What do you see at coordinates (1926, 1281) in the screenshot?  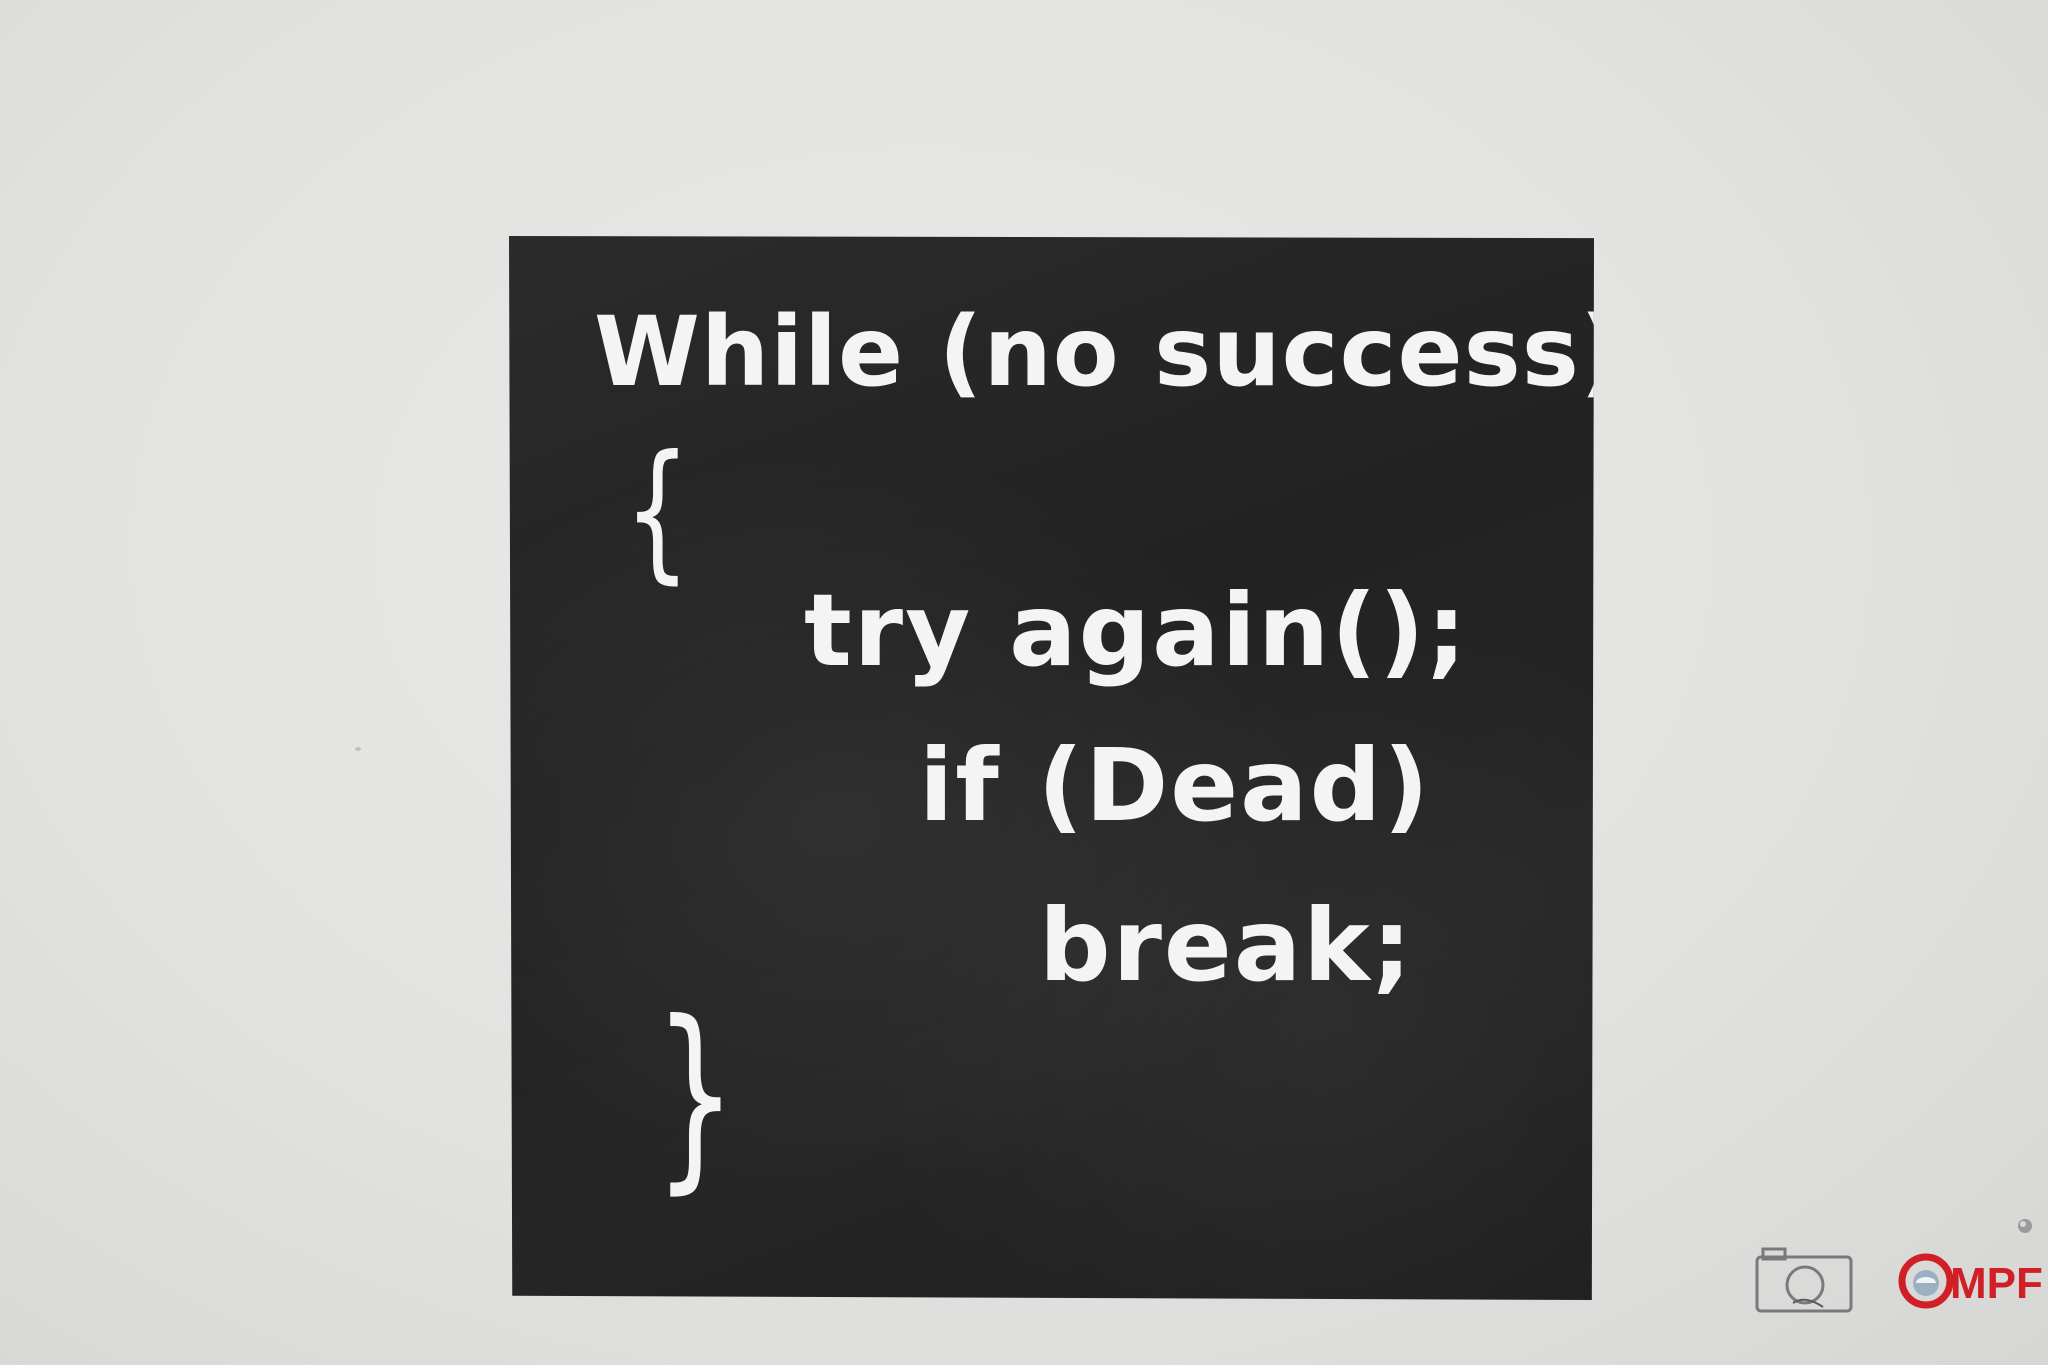 I see `globe-icon` at bounding box center [1926, 1281].